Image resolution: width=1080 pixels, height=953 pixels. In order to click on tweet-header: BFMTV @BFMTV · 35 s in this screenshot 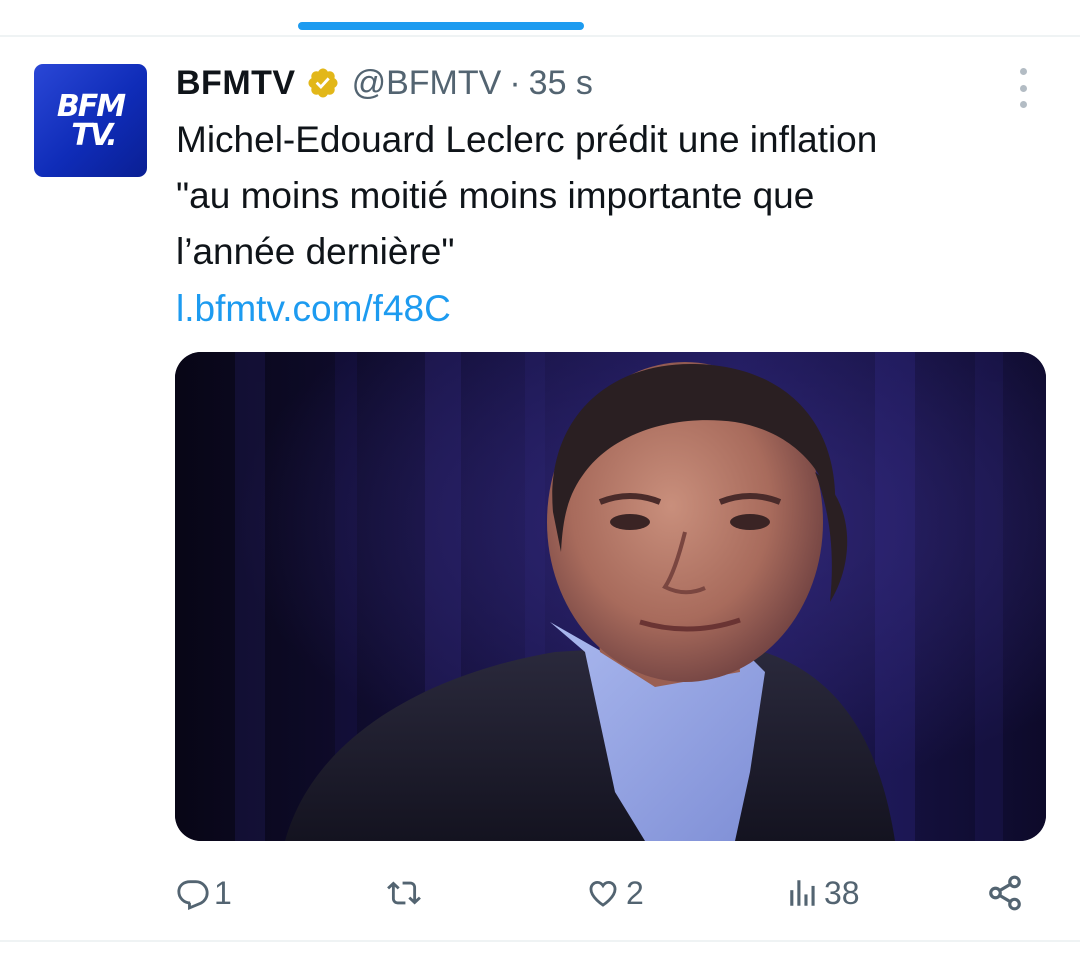, I will do `click(384, 83)`.